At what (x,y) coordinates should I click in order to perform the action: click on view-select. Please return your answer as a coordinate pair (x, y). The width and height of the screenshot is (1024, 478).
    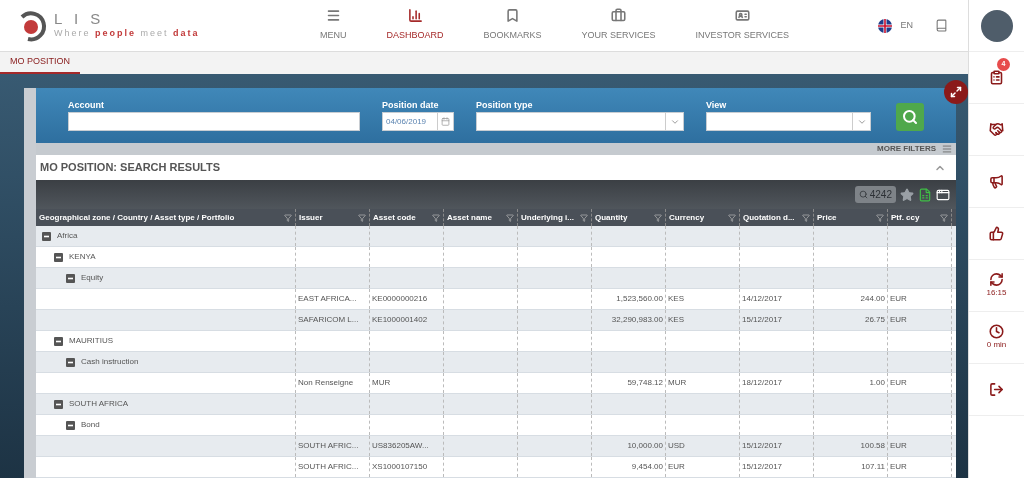
    Looking at the image, I should click on (788, 121).